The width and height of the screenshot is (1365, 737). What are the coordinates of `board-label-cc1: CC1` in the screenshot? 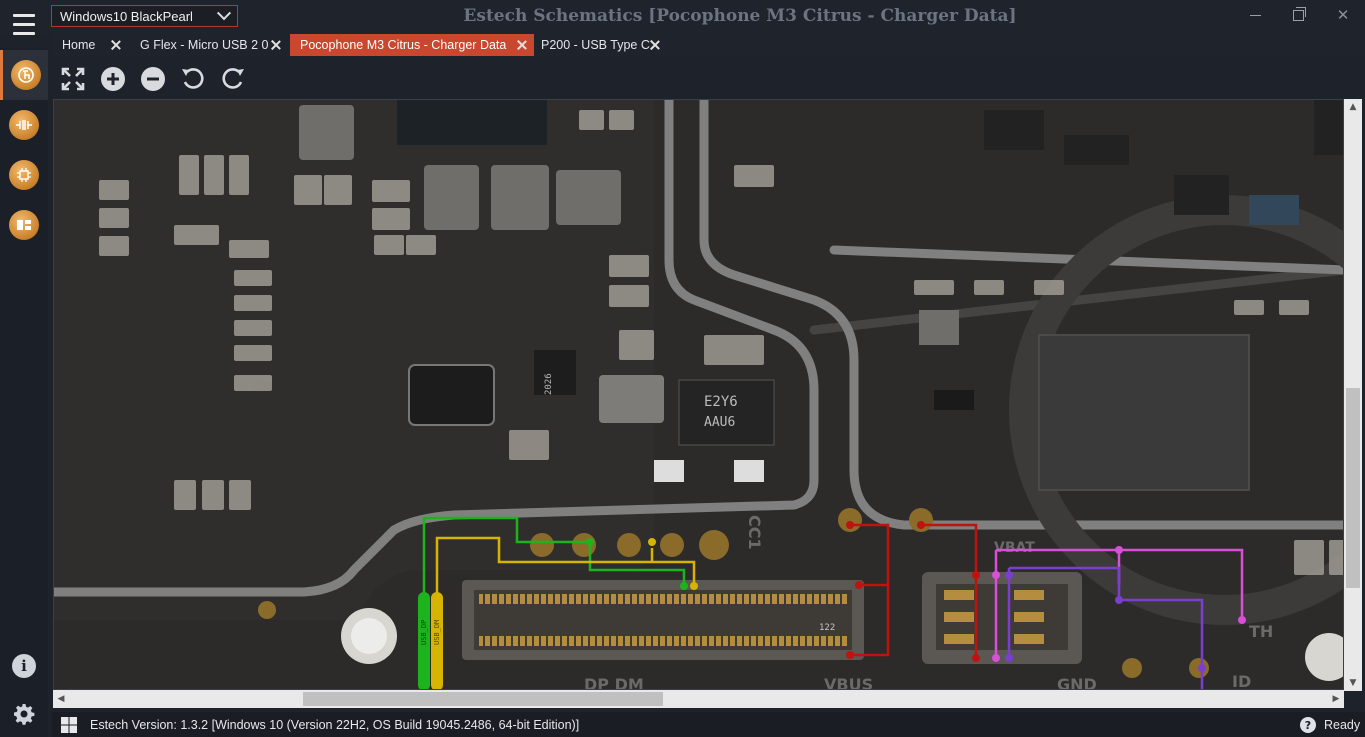 It's located at (754, 532).